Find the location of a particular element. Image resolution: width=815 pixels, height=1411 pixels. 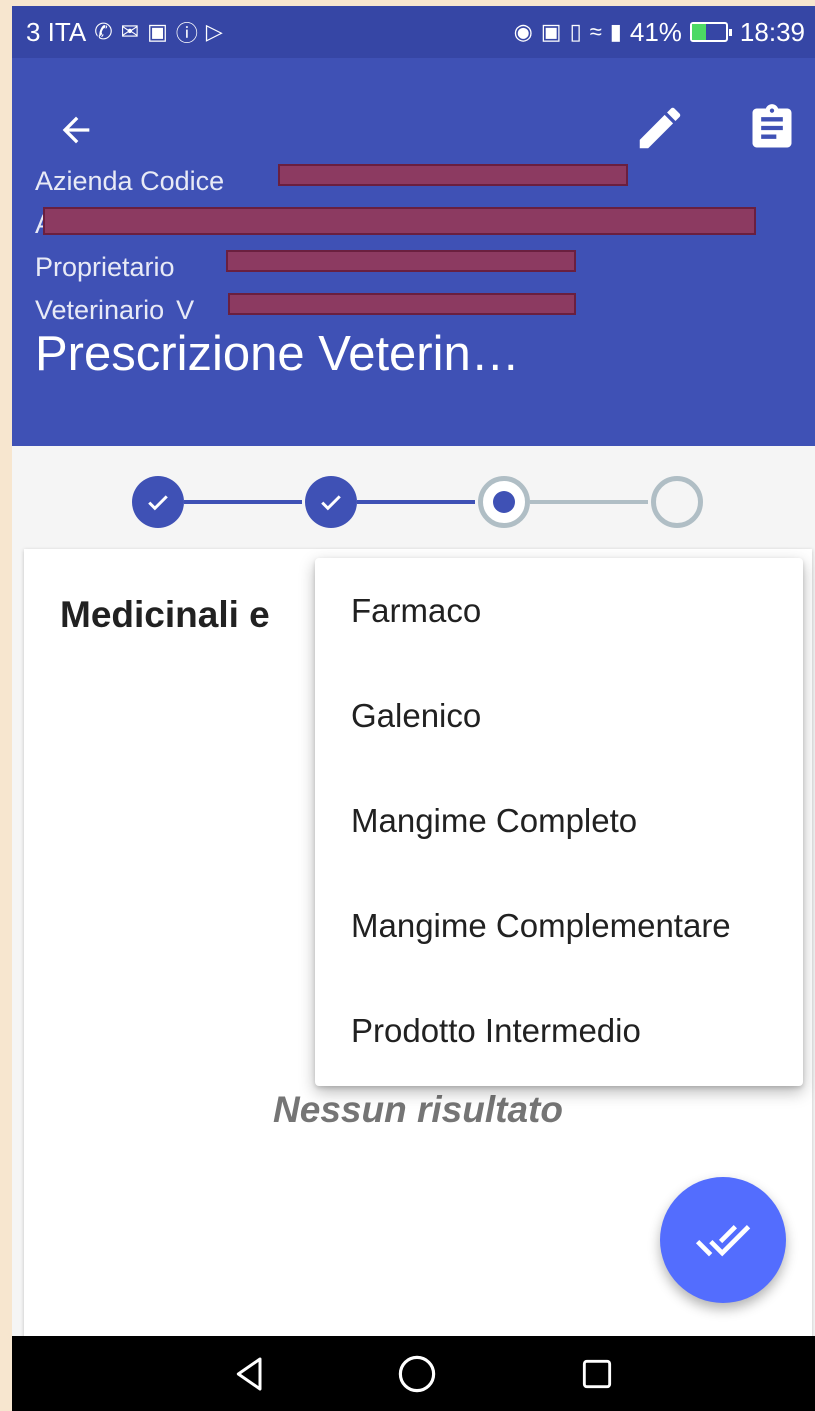

menu-item: Farmaco is located at coordinates (559, 610).